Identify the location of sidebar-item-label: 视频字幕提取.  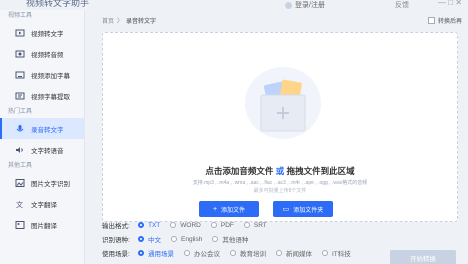
(50, 97).